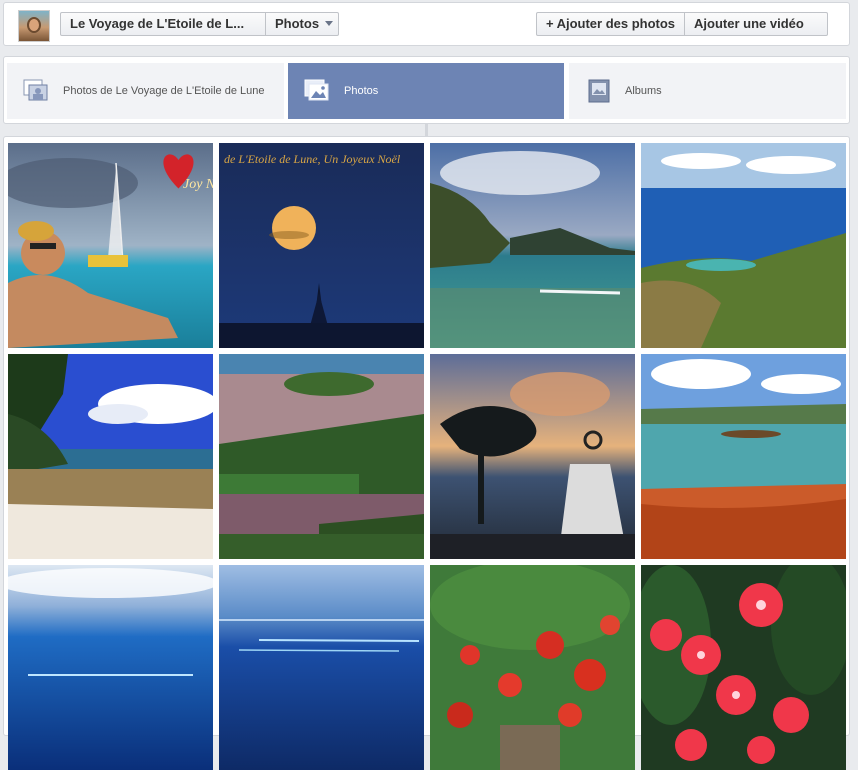  I want to click on section-dropdown: Photos, so click(303, 24).